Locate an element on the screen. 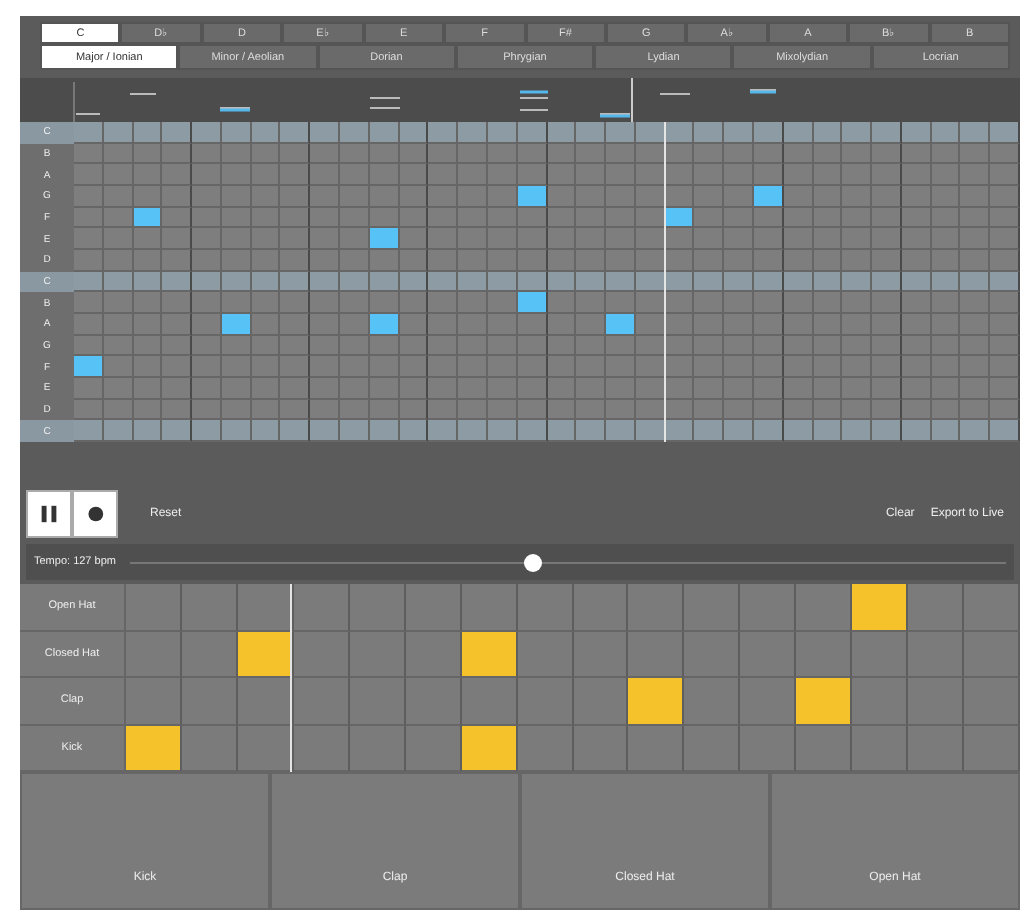  pause-icon is located at coordinates (49, 514).